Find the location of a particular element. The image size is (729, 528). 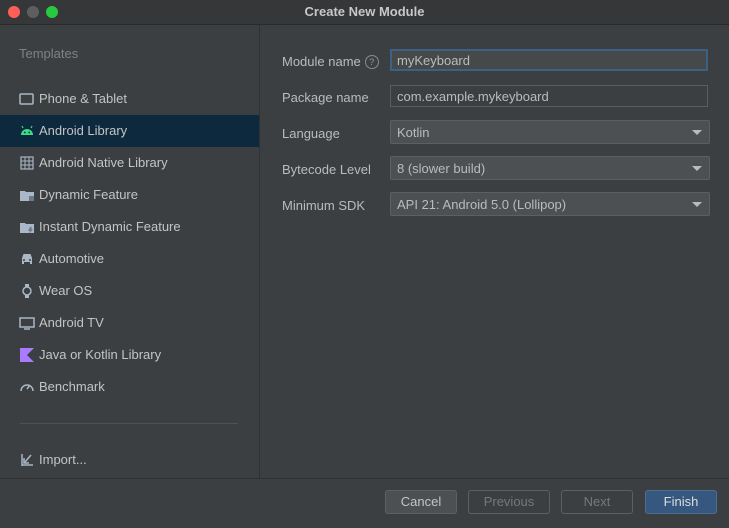

sidebar-item-benchmark: Benchmark is located at coordinates (129, 387).